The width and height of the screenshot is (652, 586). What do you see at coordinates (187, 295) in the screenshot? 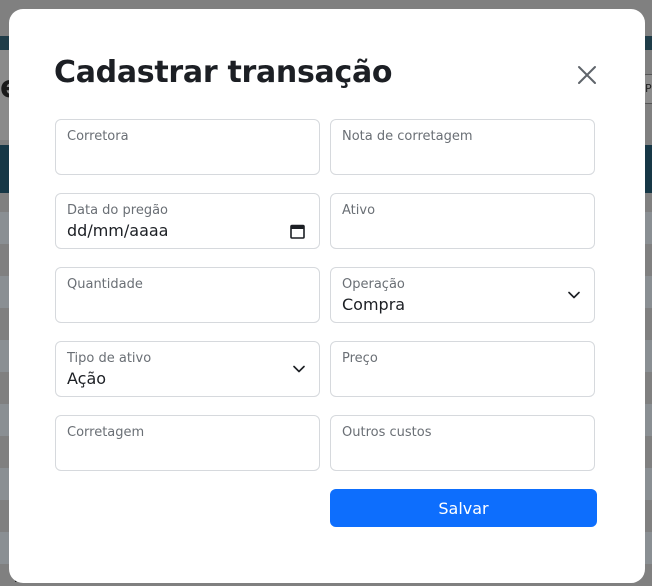
I see `quantidade-field: Quantidade` at bounding box center [187, 295].